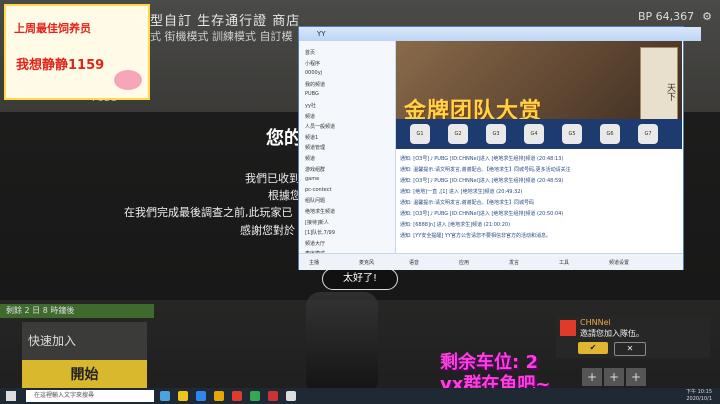 The height and width of the screenshot is (404, 720). I want to click on mode-label: 快速加入, so click(52, 341).